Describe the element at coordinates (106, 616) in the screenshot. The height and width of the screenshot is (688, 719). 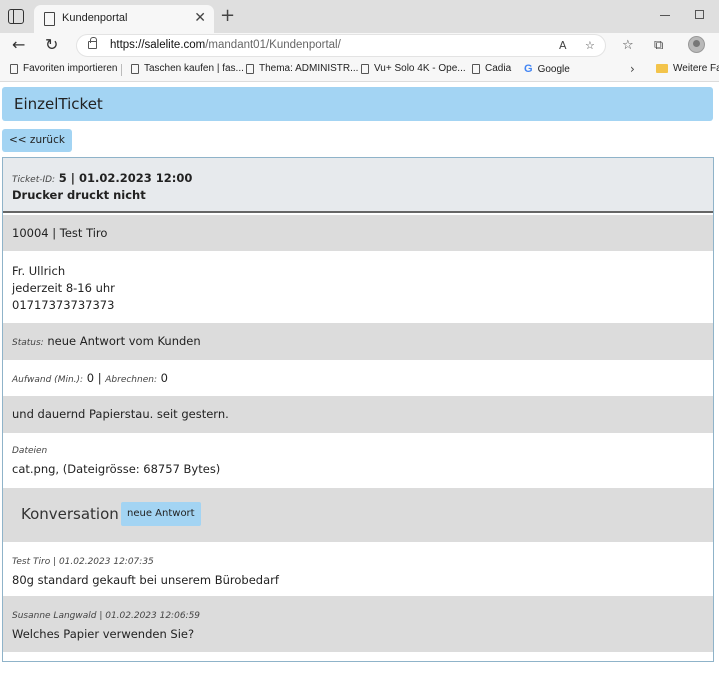
I see `message-meta: Susanne Langwald | 01.02.2023 12:06:59` at that location.